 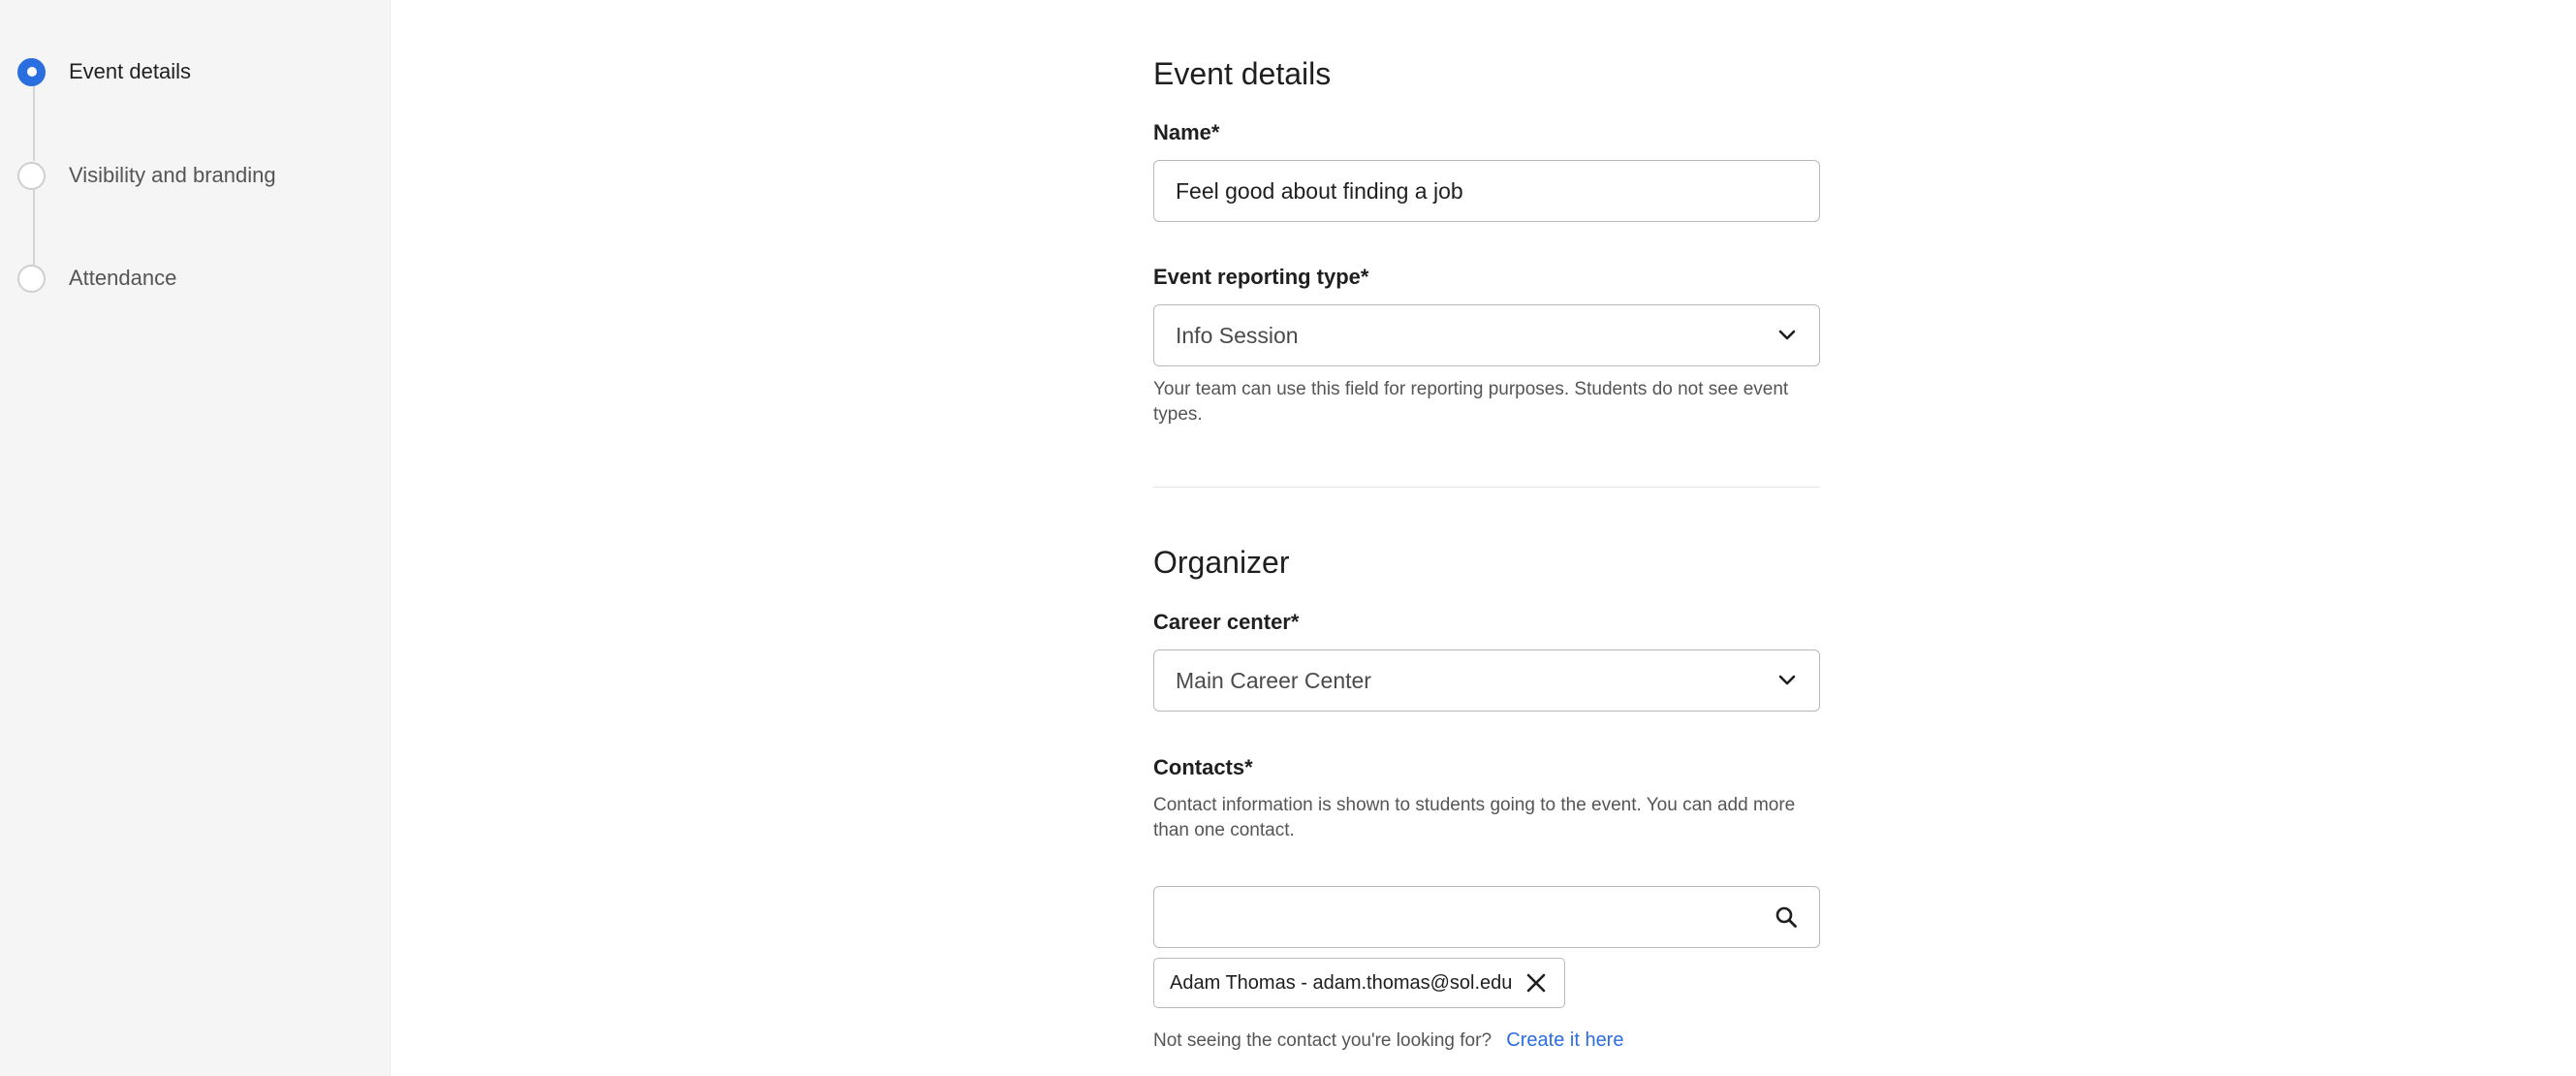 What do you see at coordinates (1486, 487) in the screenshot?
I see `section-divider` at bounding box center [1486, 487].